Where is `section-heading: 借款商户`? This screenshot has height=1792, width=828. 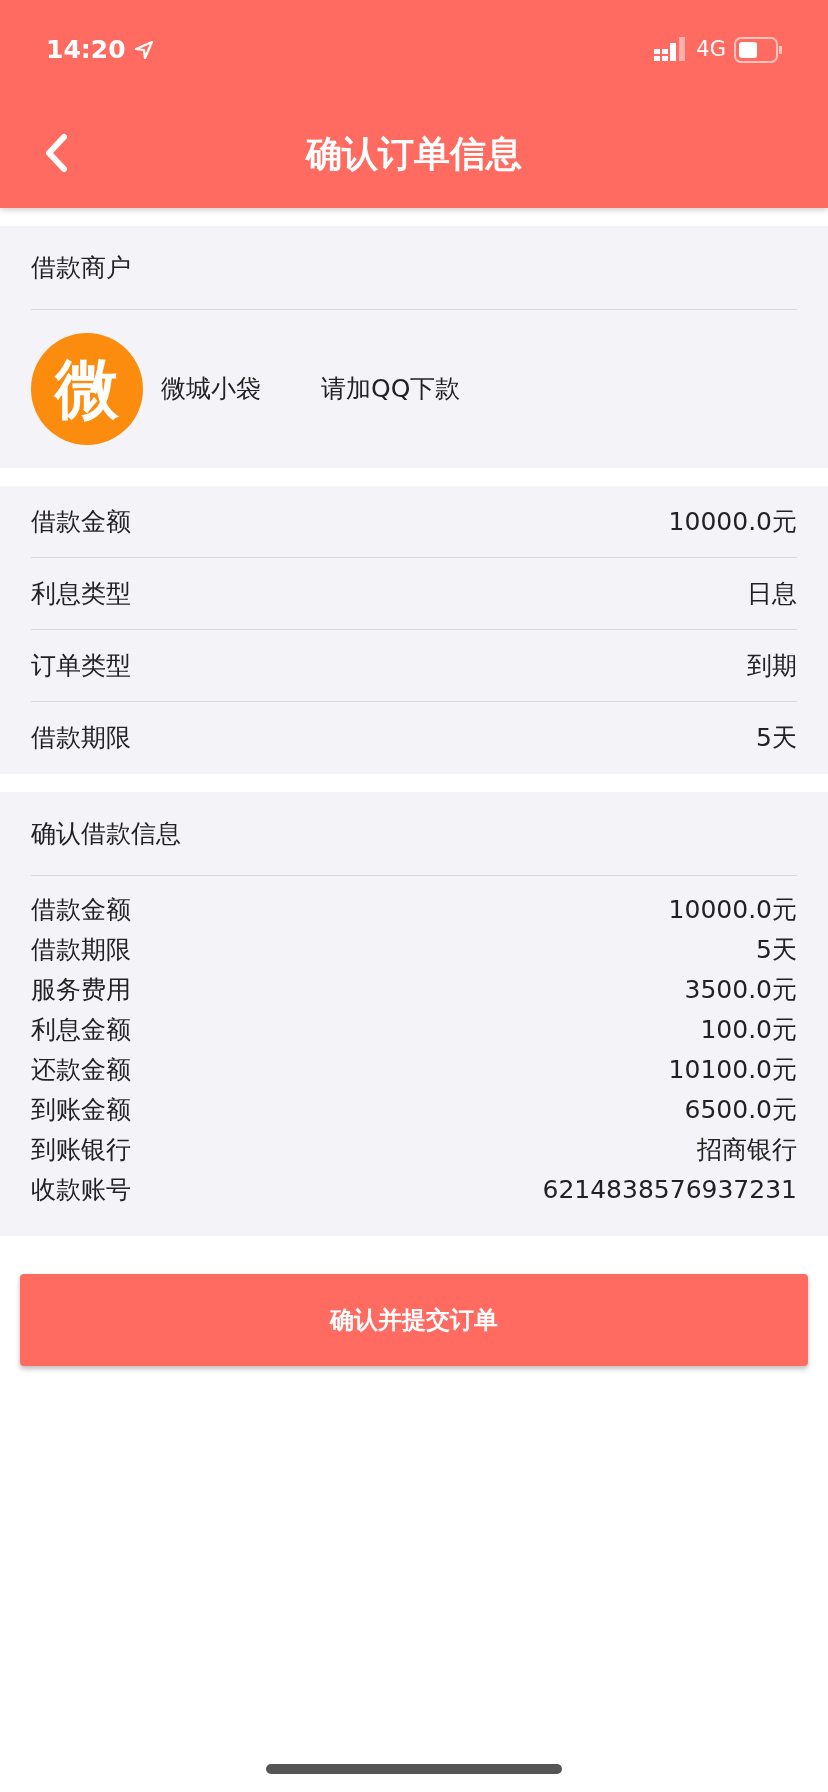 section-heading: 借款商户 is located at coordinates (81, 267).